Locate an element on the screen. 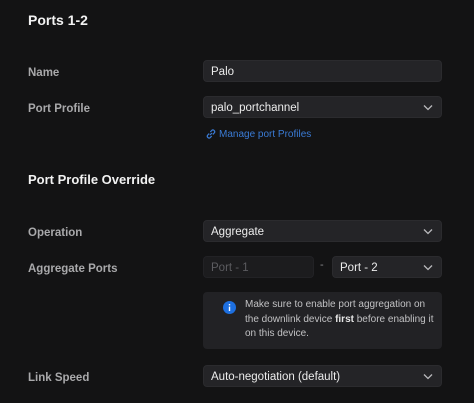 The image size is (474, 403). panel-title: Ports 1-2 is located at coordinates (58, 20).